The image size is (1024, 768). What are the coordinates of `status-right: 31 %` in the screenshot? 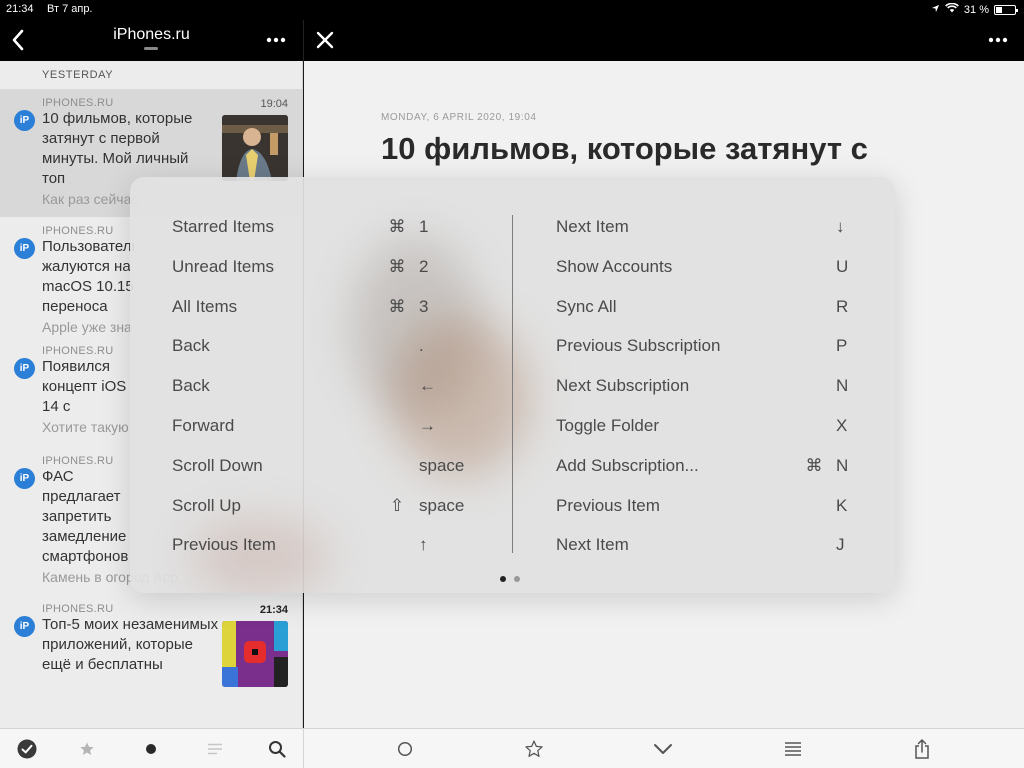 It's located at (974, 9).